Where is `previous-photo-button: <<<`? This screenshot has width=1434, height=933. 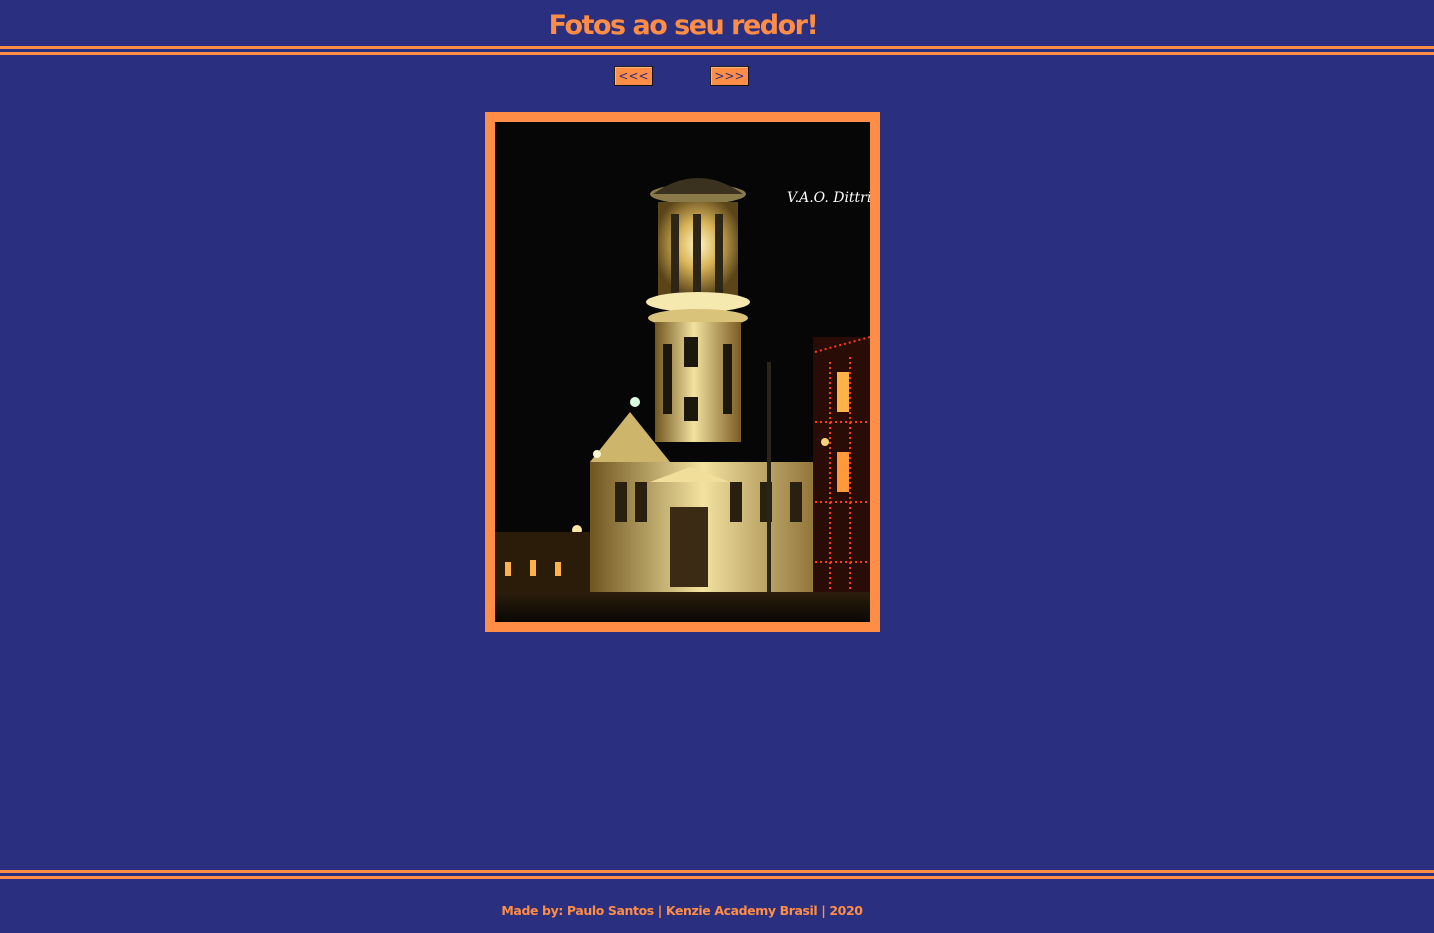
previous-photo-button: <<< is located at coordinates (633, 76).